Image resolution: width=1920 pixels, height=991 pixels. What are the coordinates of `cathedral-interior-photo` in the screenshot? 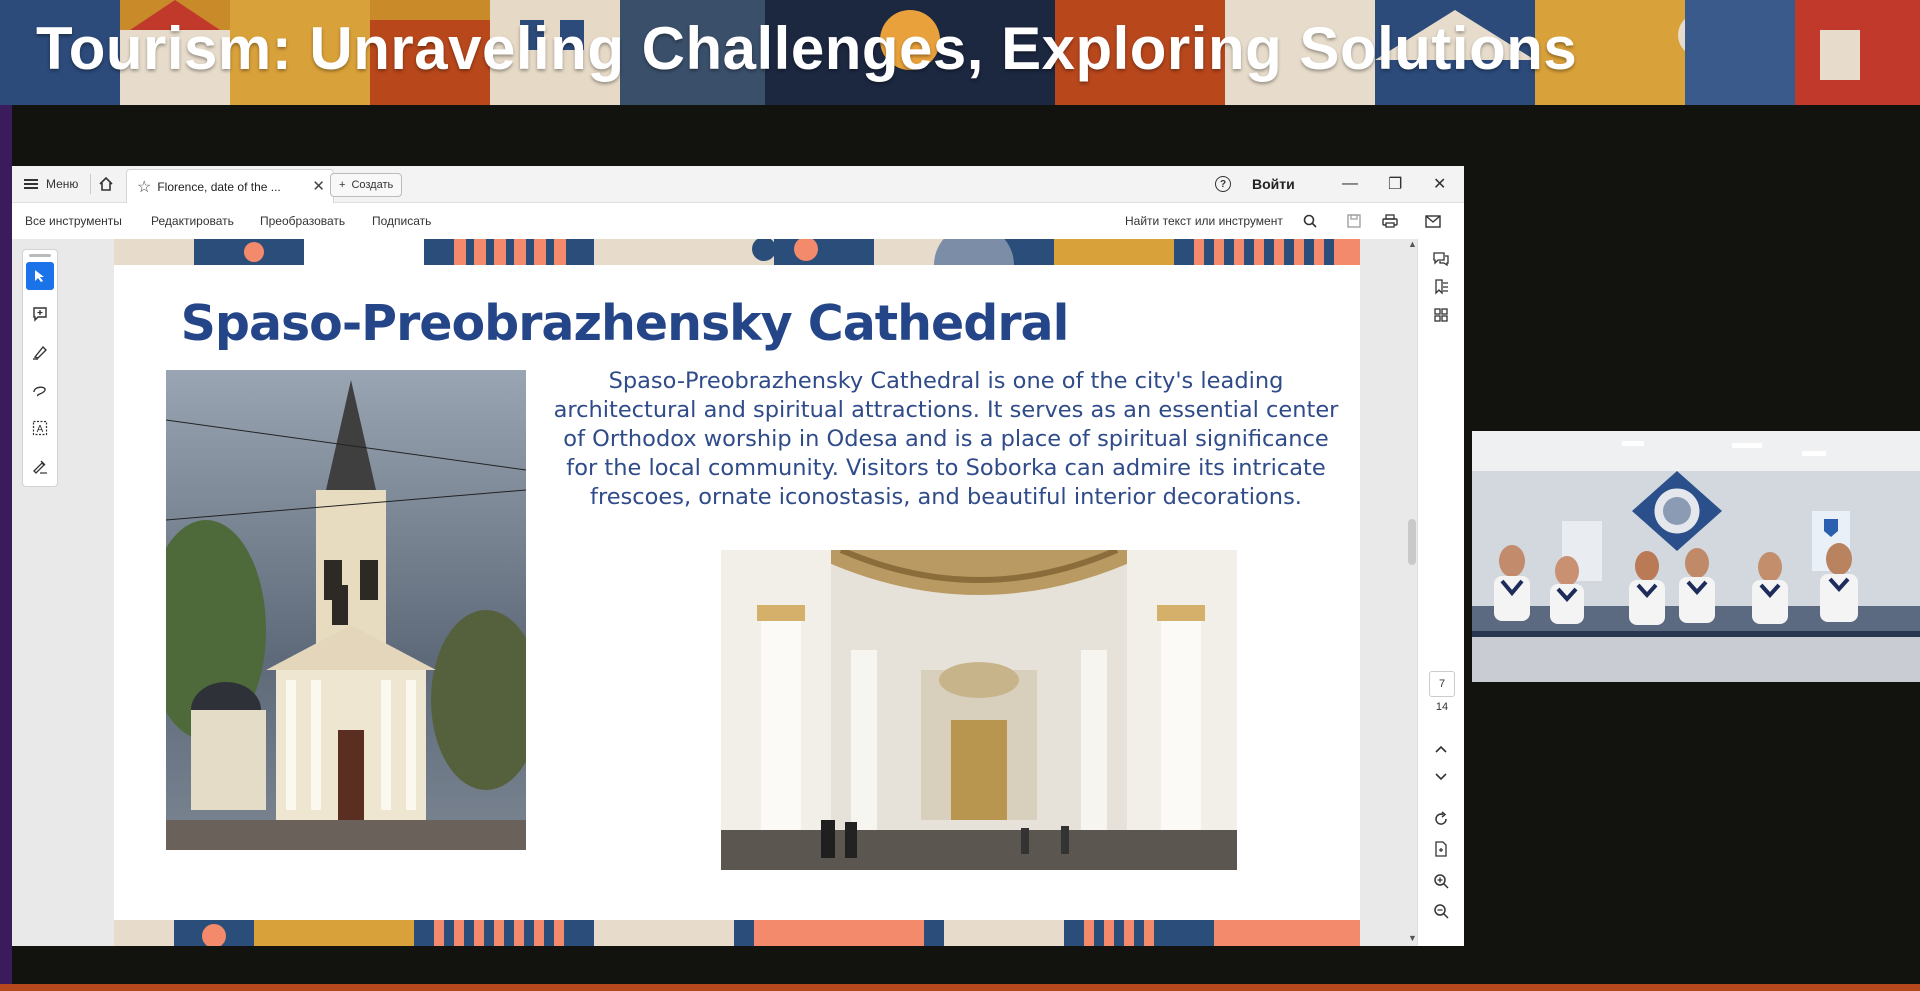 It's located at (979, 710).